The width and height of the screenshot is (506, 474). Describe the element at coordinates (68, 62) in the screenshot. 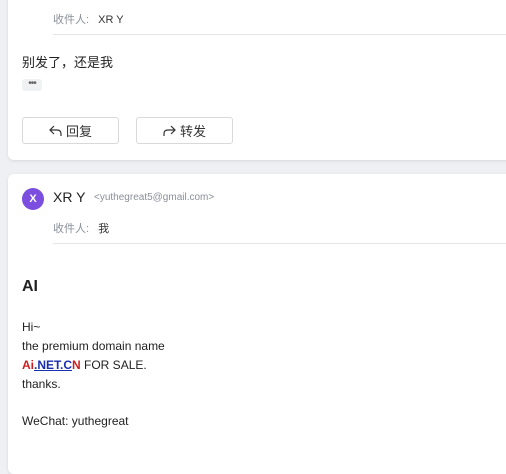

I see `message-body: 别发了，还是我` at that location.